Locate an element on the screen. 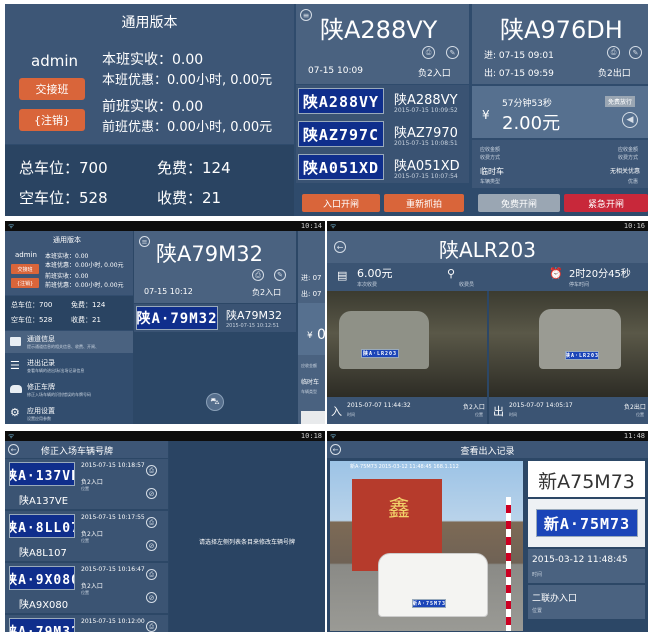 Image resolution: width=653 pixels, height=635 pixels. plate-image: 新A·75M73 is located at coordinates (587, 523).